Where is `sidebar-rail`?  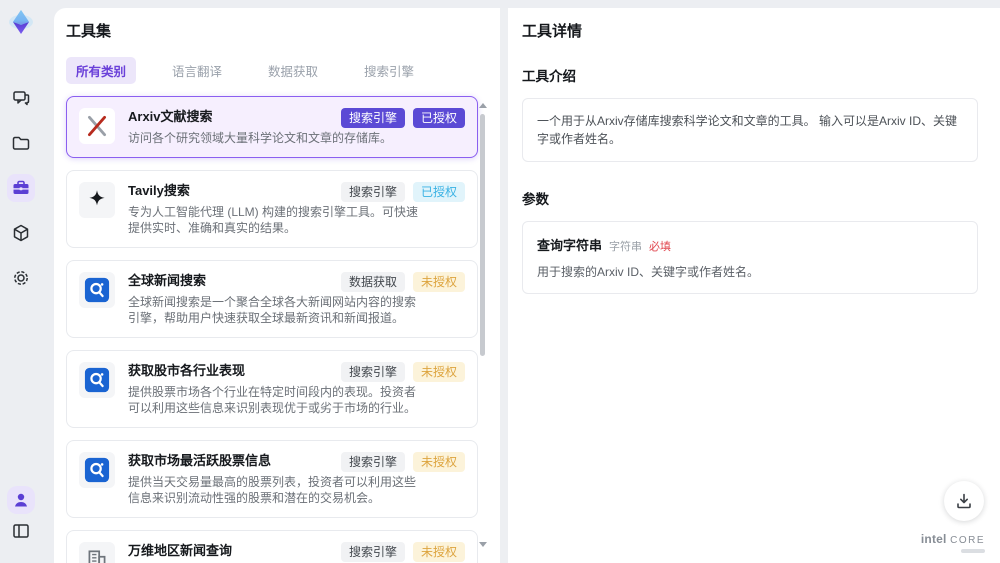
sidebar-rail is located at coordinates (21, 281).